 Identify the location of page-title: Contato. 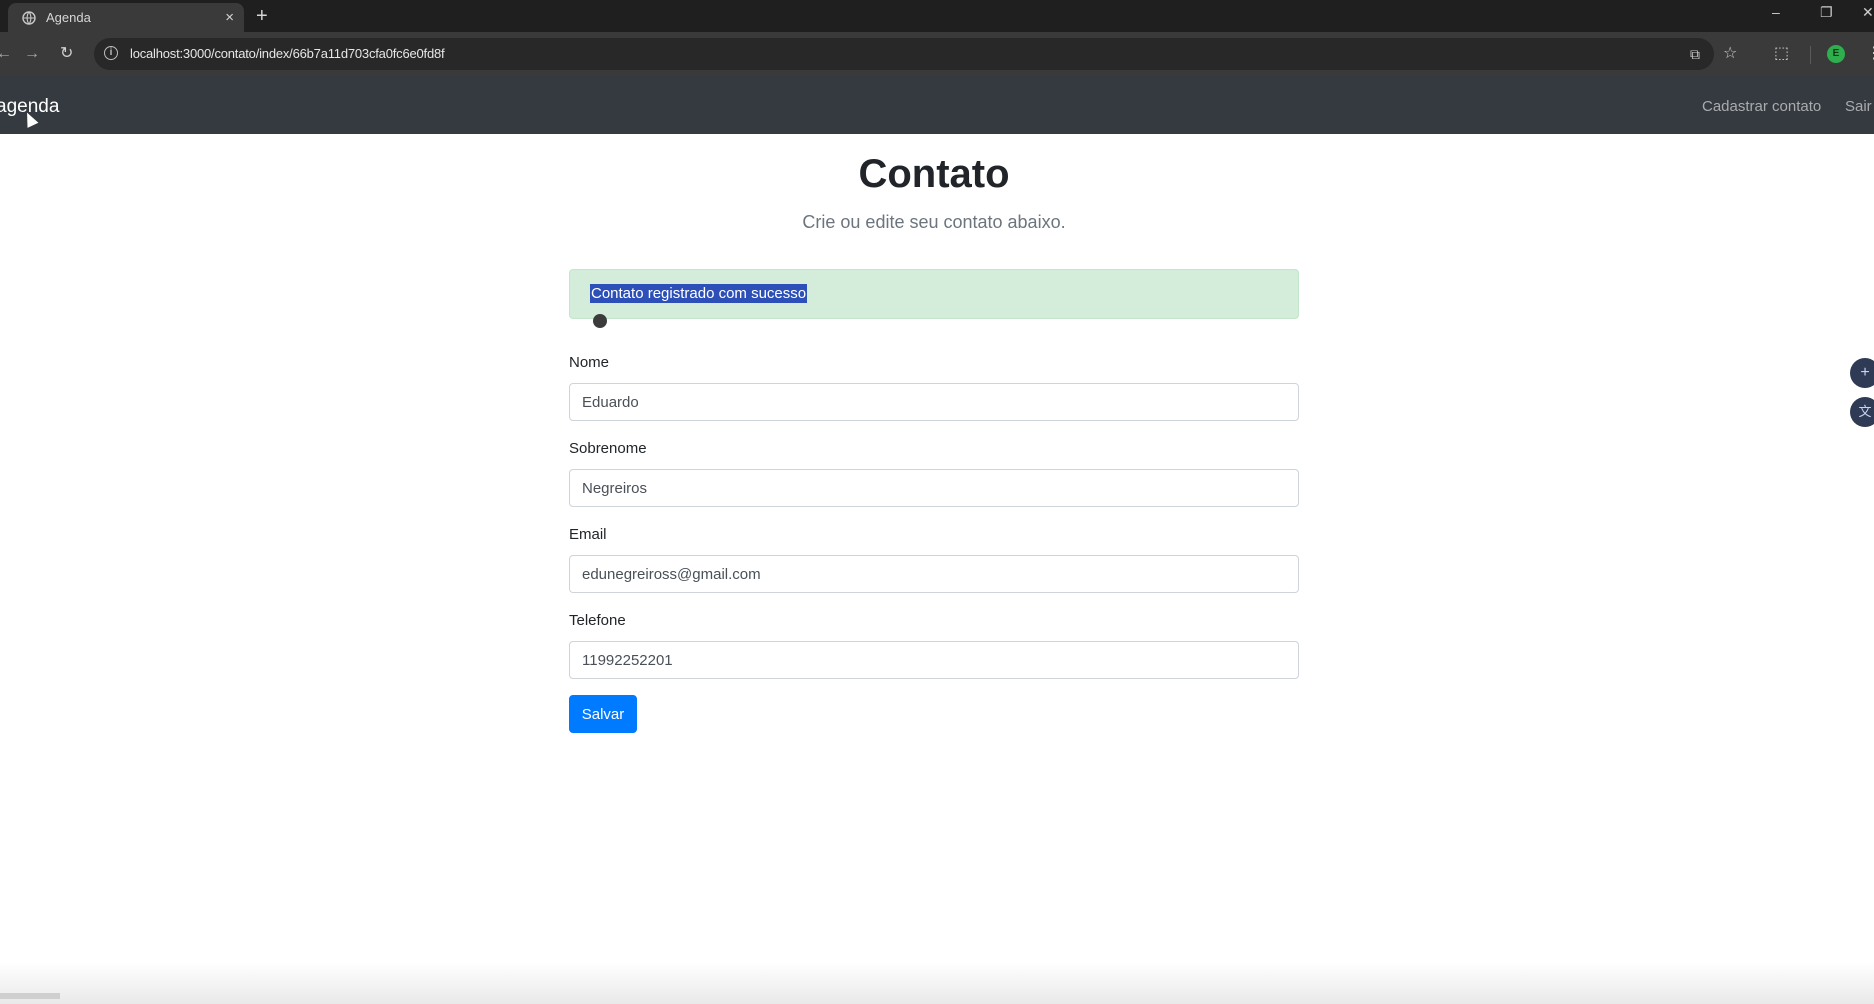
(934, 174).